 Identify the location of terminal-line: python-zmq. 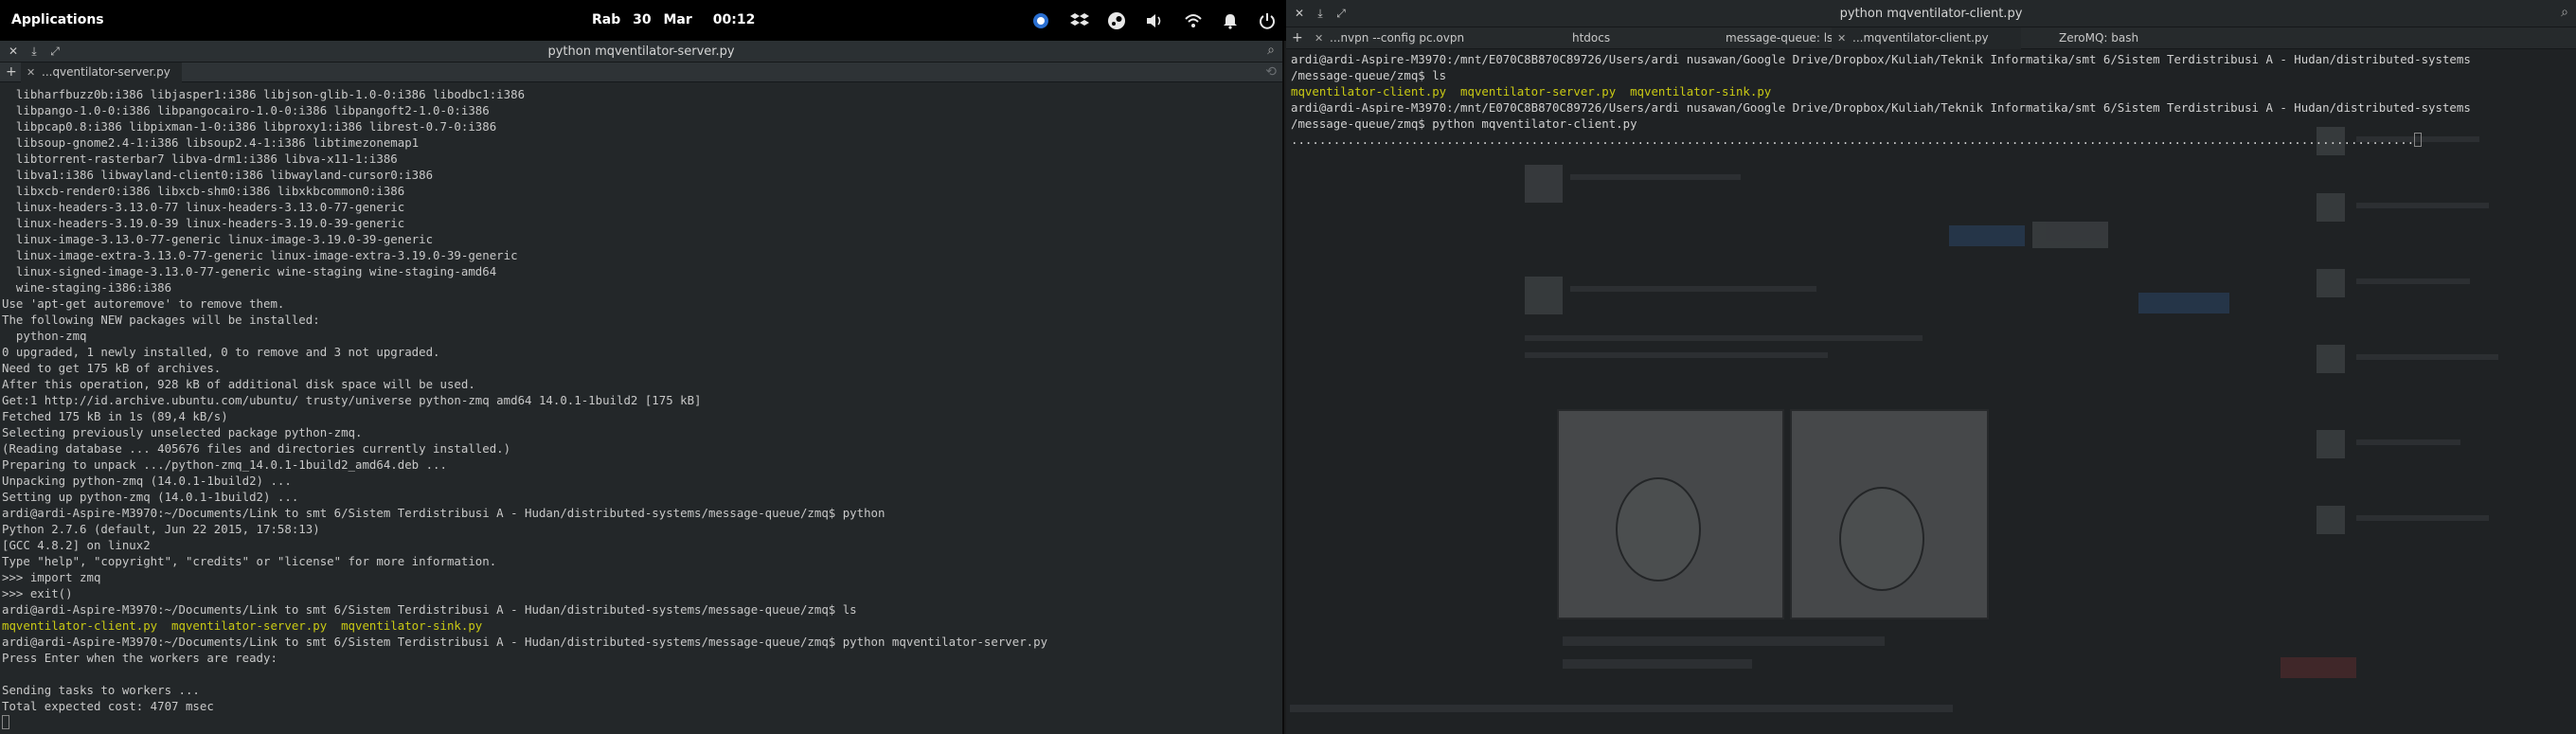
(44, 336).